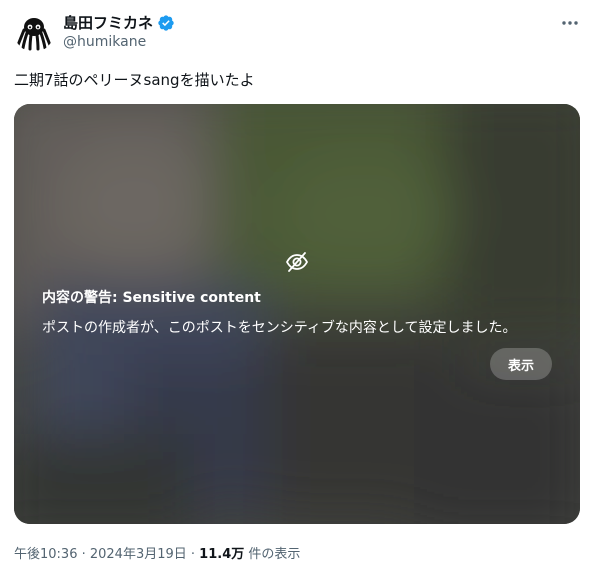  What do you see at coordinates (222, 554) in the screenshot?
I see `views-count: 11.4万` at bounding box center [222, 554].